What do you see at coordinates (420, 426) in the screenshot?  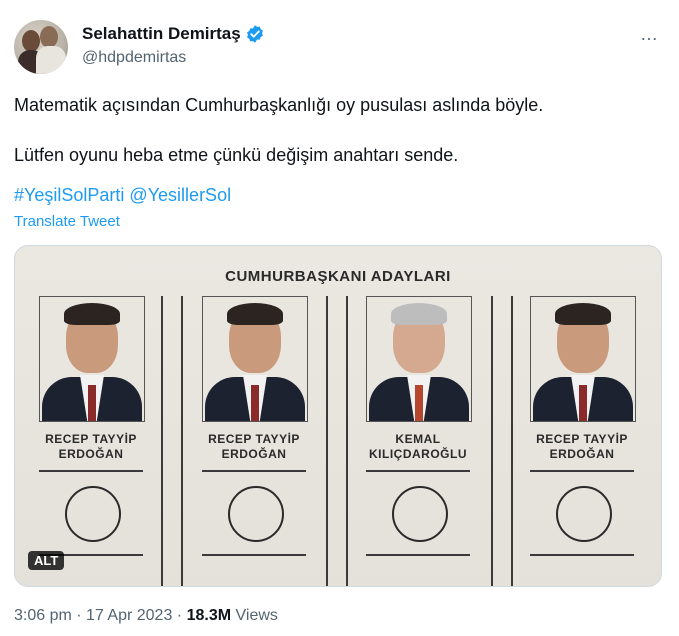 I see `ballot-candidate: KEMAL KILIÇDAROĞLU` at bounding box center [420, 426].